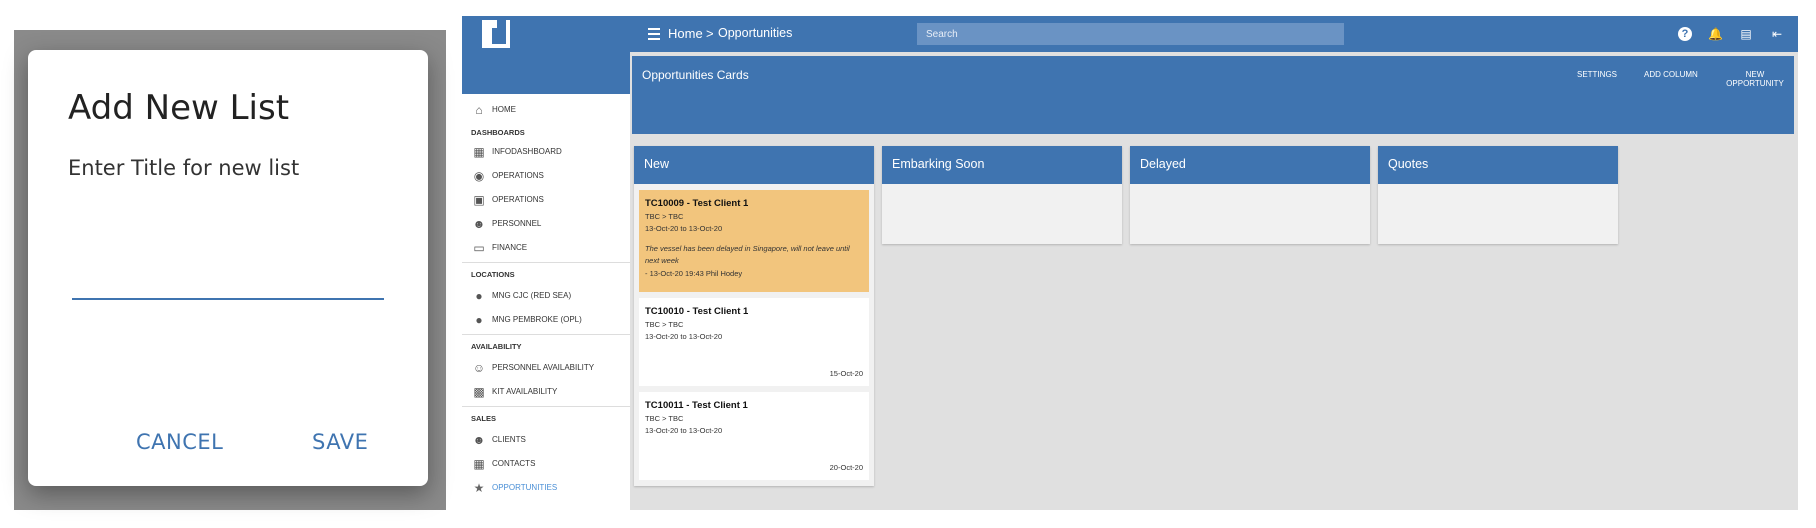 This screenshot has width=1816, height=528. Describe the element at coordinates (546, 73) in the screenshot. I see `sidebar-header` at that location.